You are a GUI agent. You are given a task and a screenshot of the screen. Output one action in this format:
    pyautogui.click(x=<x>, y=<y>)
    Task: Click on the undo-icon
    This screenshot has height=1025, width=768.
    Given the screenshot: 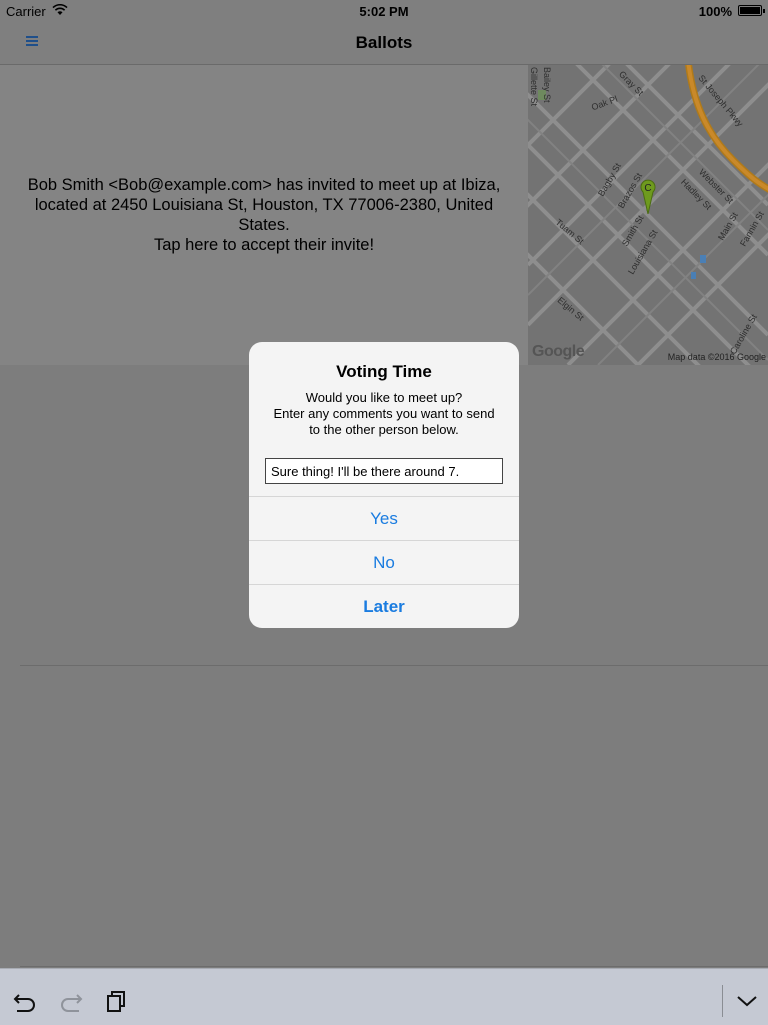 What is the action you would take?
    pyautogui.click(x=25, y=1001)
    